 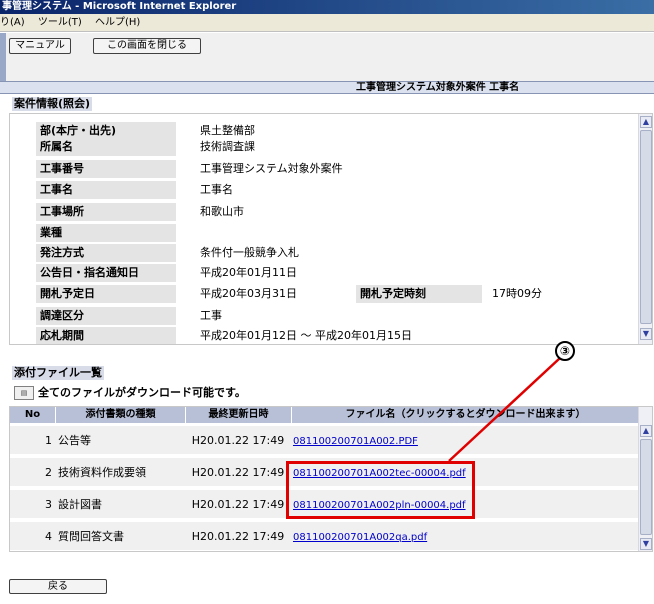 What do you see at coordinates (58, 586) in the screenshot?
I see `back-button: 戻る` at bounding box center [58, 586].